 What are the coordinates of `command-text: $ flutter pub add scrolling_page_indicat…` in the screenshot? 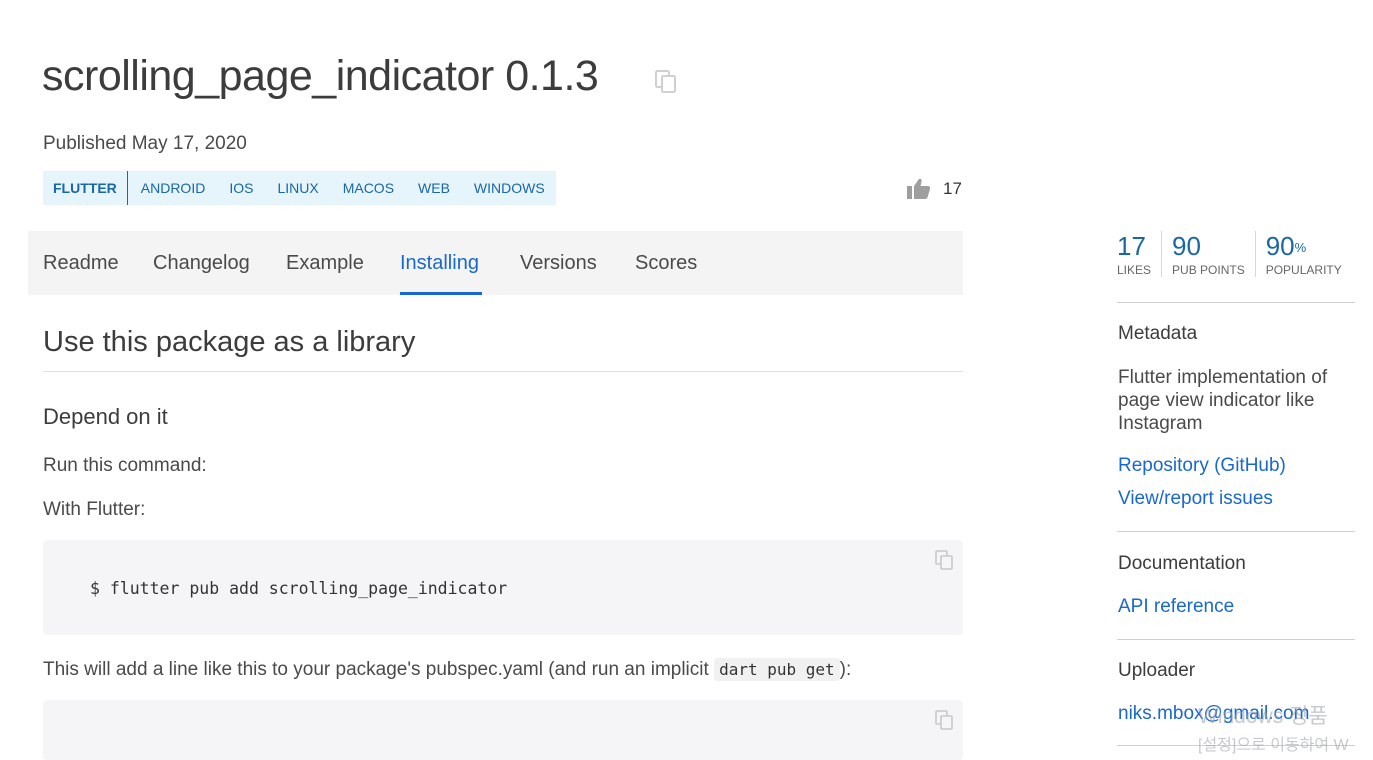 It's located at (298, 588).